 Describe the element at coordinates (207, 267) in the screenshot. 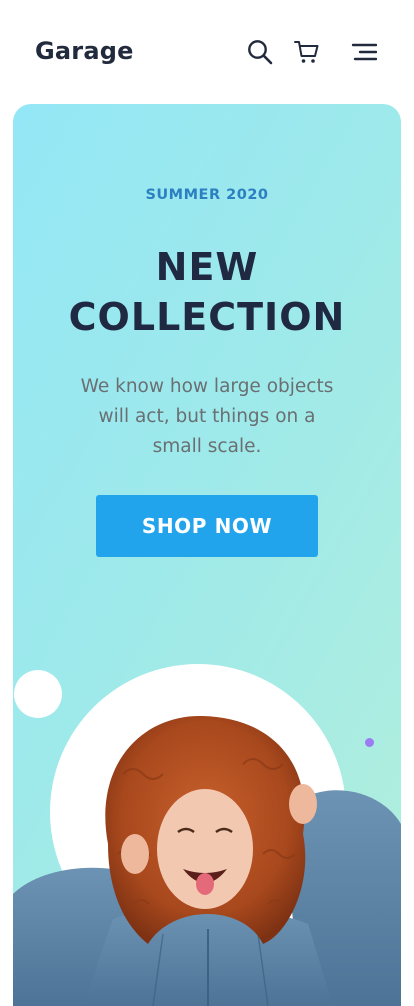

I see `headline-line-1: NEW` at that location.